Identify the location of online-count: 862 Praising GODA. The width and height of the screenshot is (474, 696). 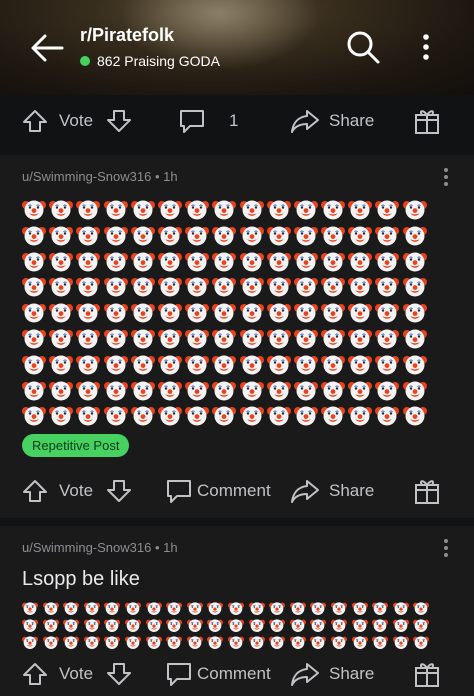
(150, 61).